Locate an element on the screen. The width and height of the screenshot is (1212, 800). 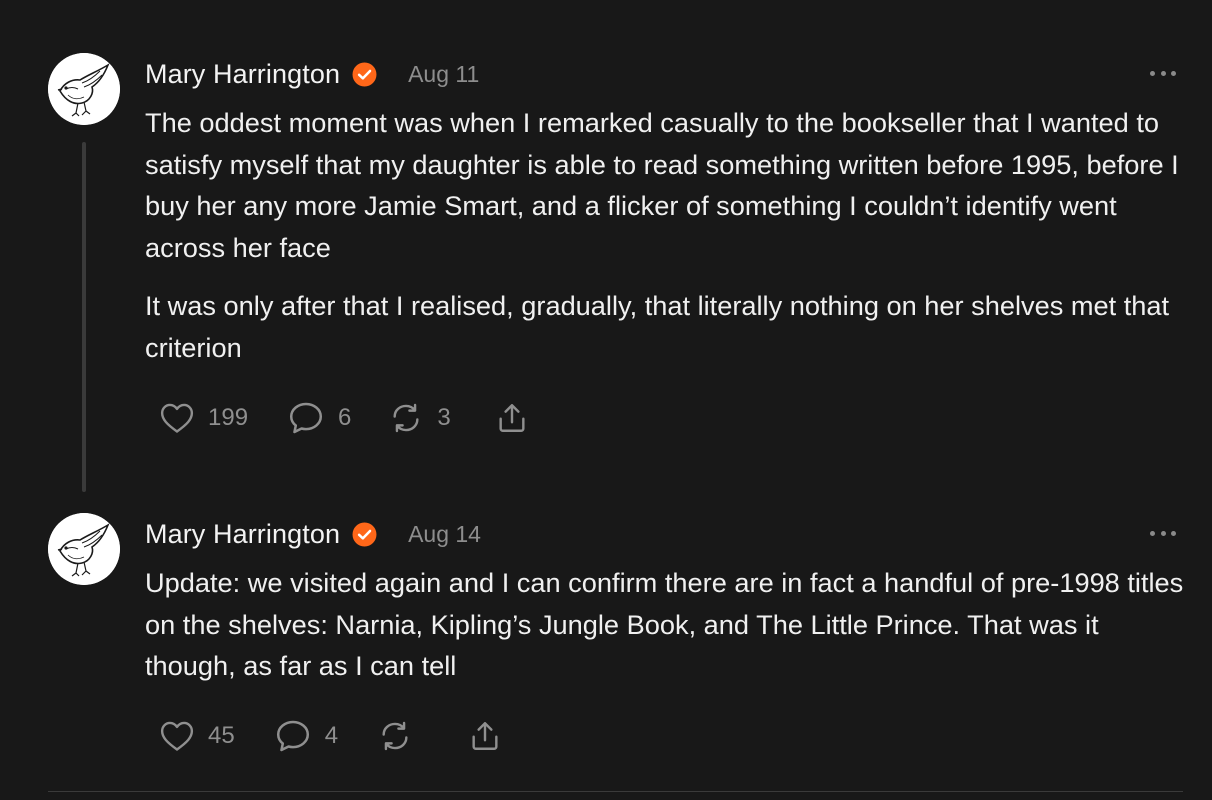
comment-count: 4 is located at coordinates (331, 735).